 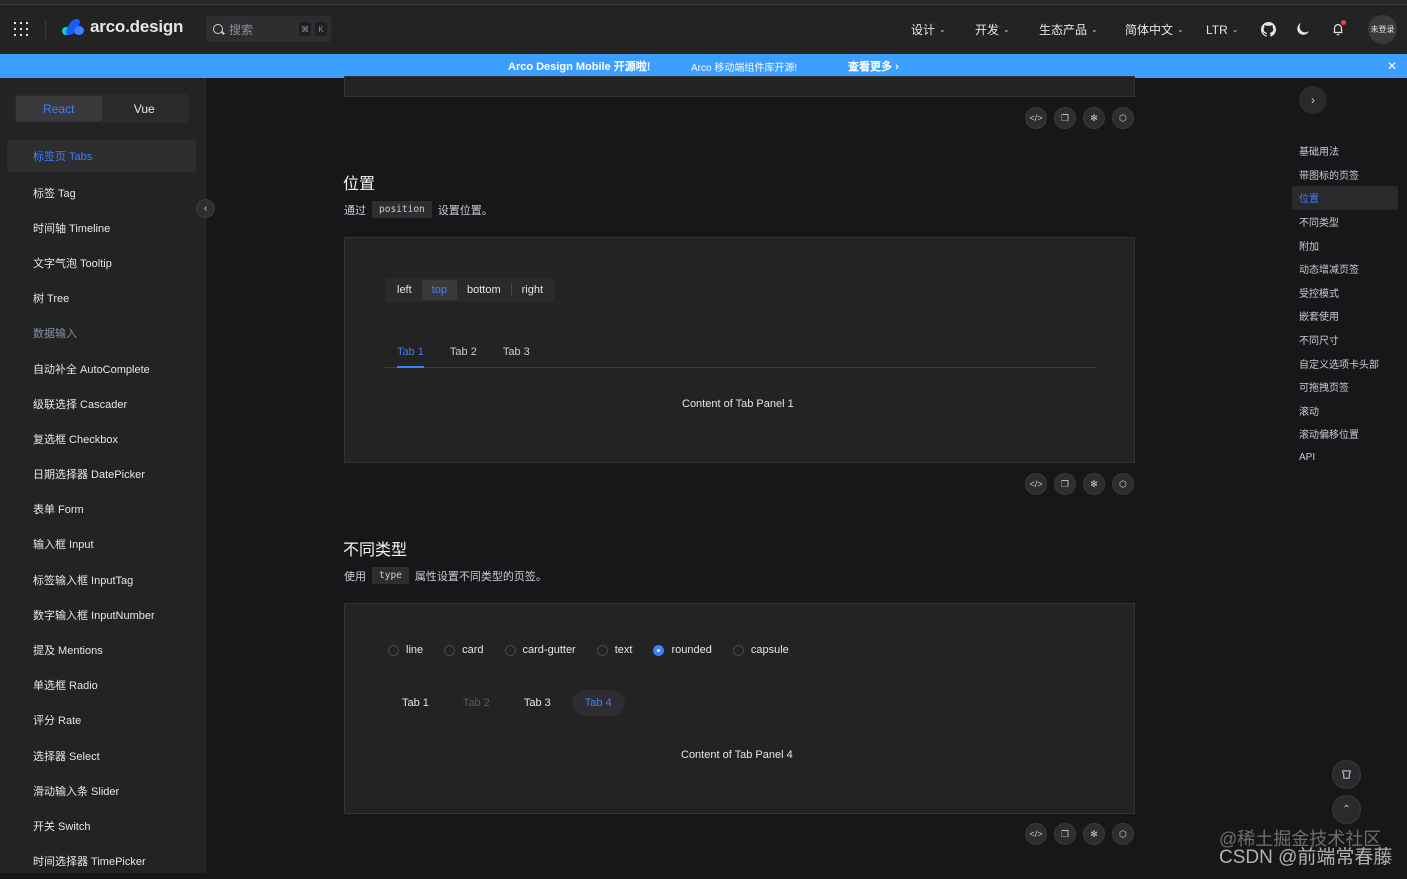 I want to click on sidebar-item-timeline: 时间轴 Timeline, so click(x=101, y=227).